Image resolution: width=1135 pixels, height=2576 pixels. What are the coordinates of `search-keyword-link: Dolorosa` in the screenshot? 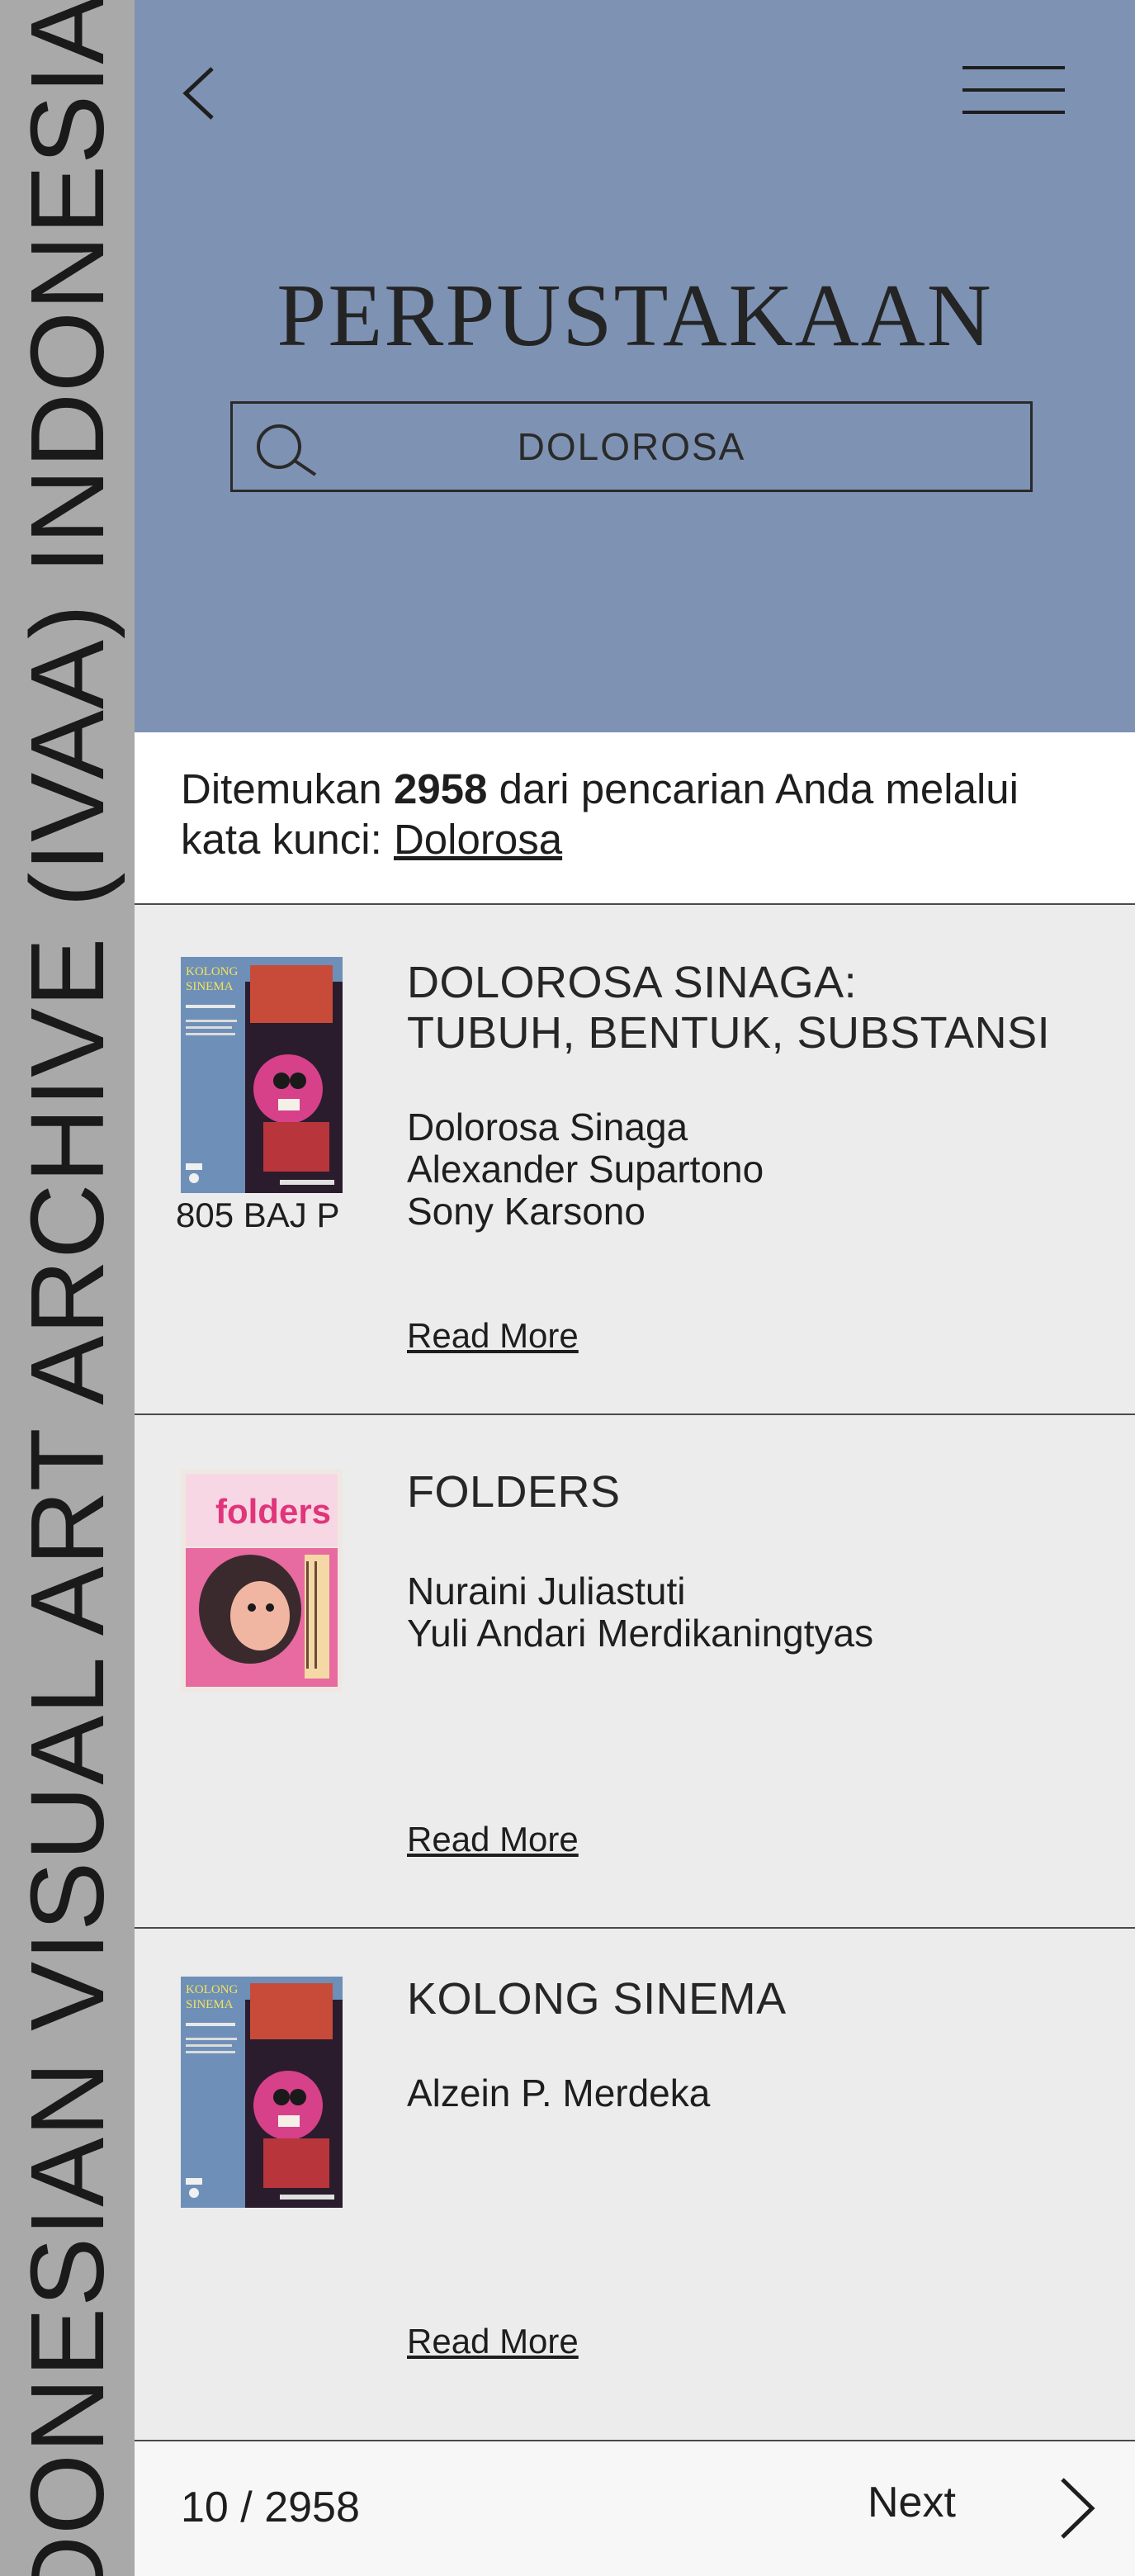 It's located at (478, 839).